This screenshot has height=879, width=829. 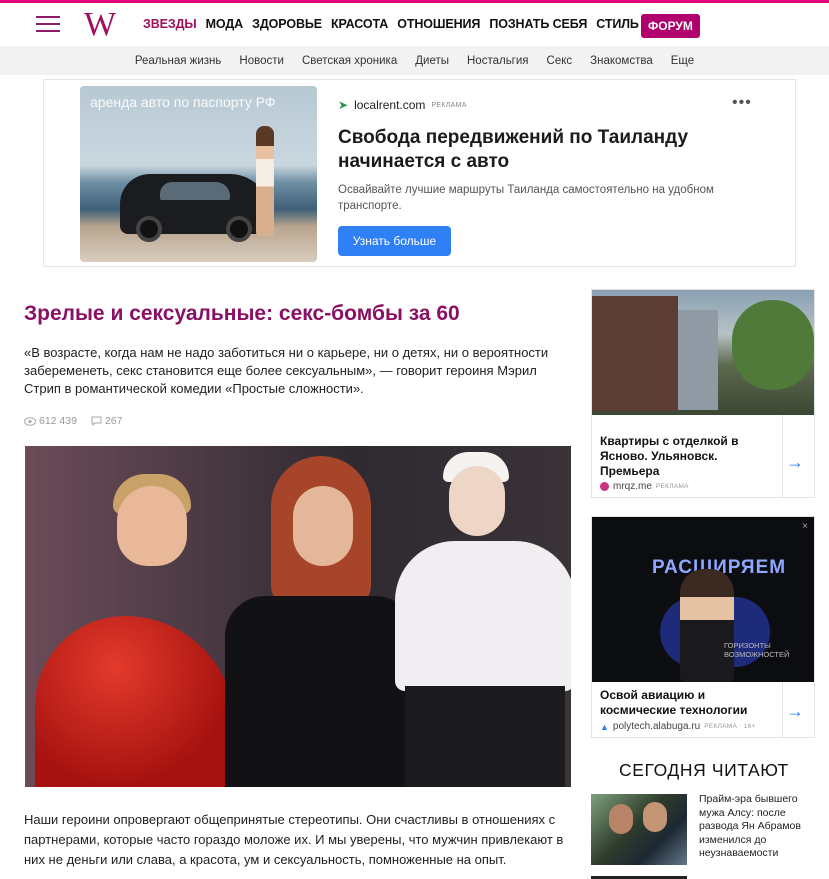 I want to click on more-options-icon: •••, so click(x=742, y=103).